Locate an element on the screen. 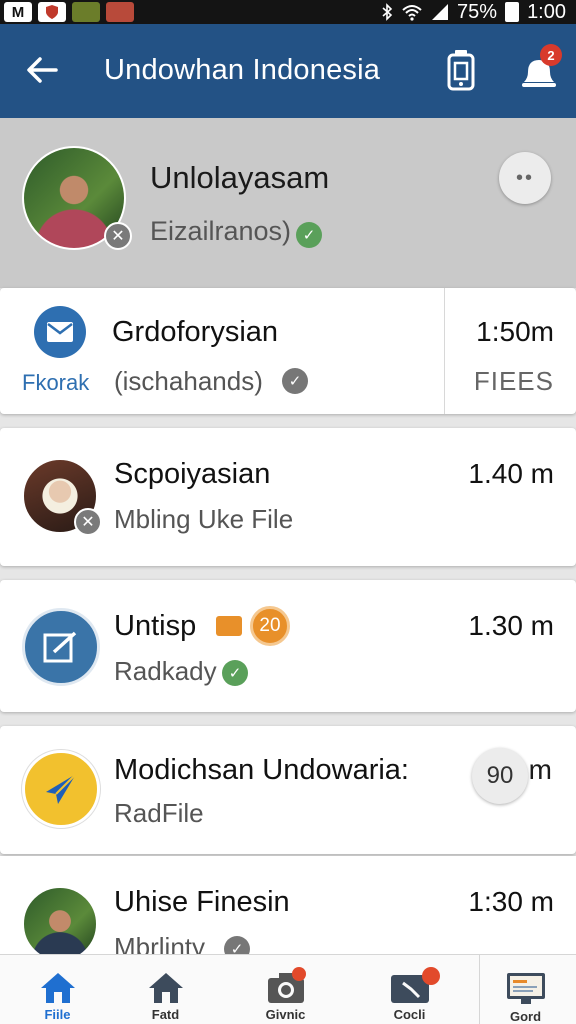  list-item: Untisp 20 Radkady ✓ 1.30 m is located at coordinates (288, 646).